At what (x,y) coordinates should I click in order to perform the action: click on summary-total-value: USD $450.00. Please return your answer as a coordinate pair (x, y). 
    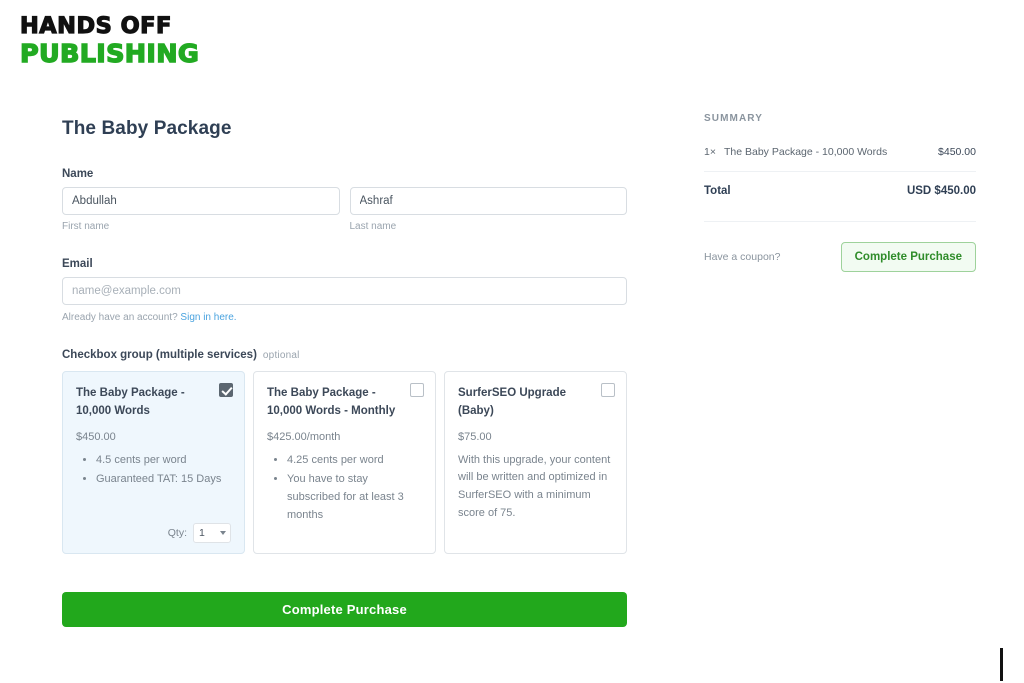
    Looking at the image, I should click on (941, 191).